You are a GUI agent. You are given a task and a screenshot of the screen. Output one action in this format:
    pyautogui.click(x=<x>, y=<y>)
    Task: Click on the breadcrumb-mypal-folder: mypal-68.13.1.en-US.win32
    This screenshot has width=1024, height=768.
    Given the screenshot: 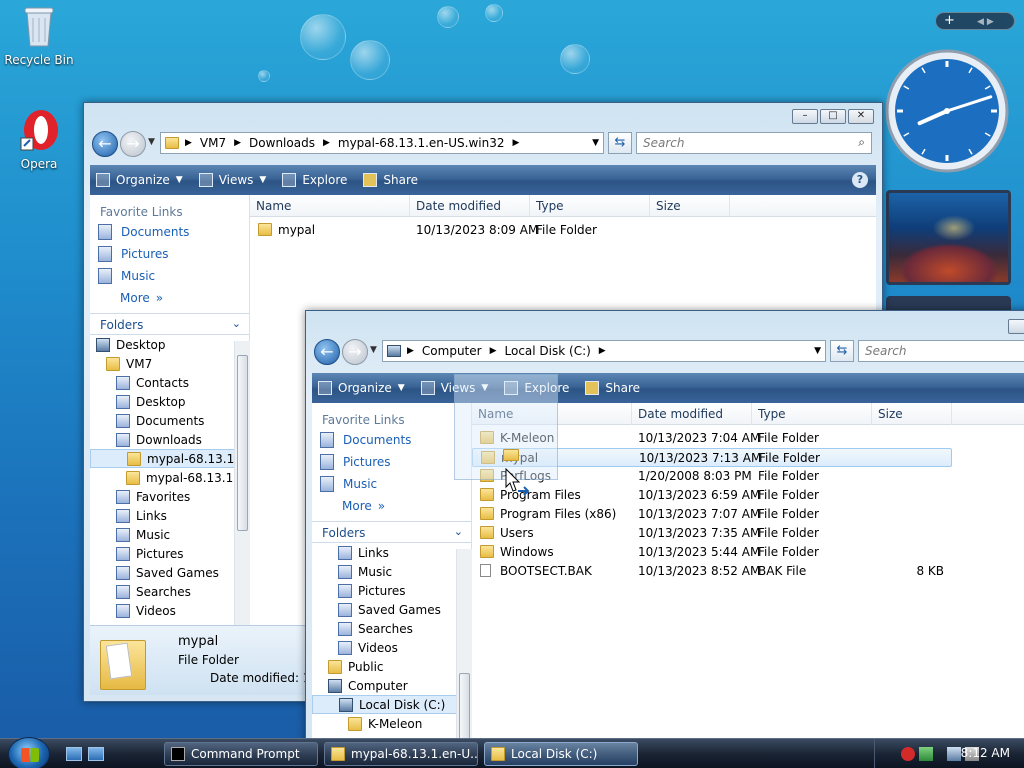 What is the action you would take?
    pyautogui.click(x=421, y=143)
    